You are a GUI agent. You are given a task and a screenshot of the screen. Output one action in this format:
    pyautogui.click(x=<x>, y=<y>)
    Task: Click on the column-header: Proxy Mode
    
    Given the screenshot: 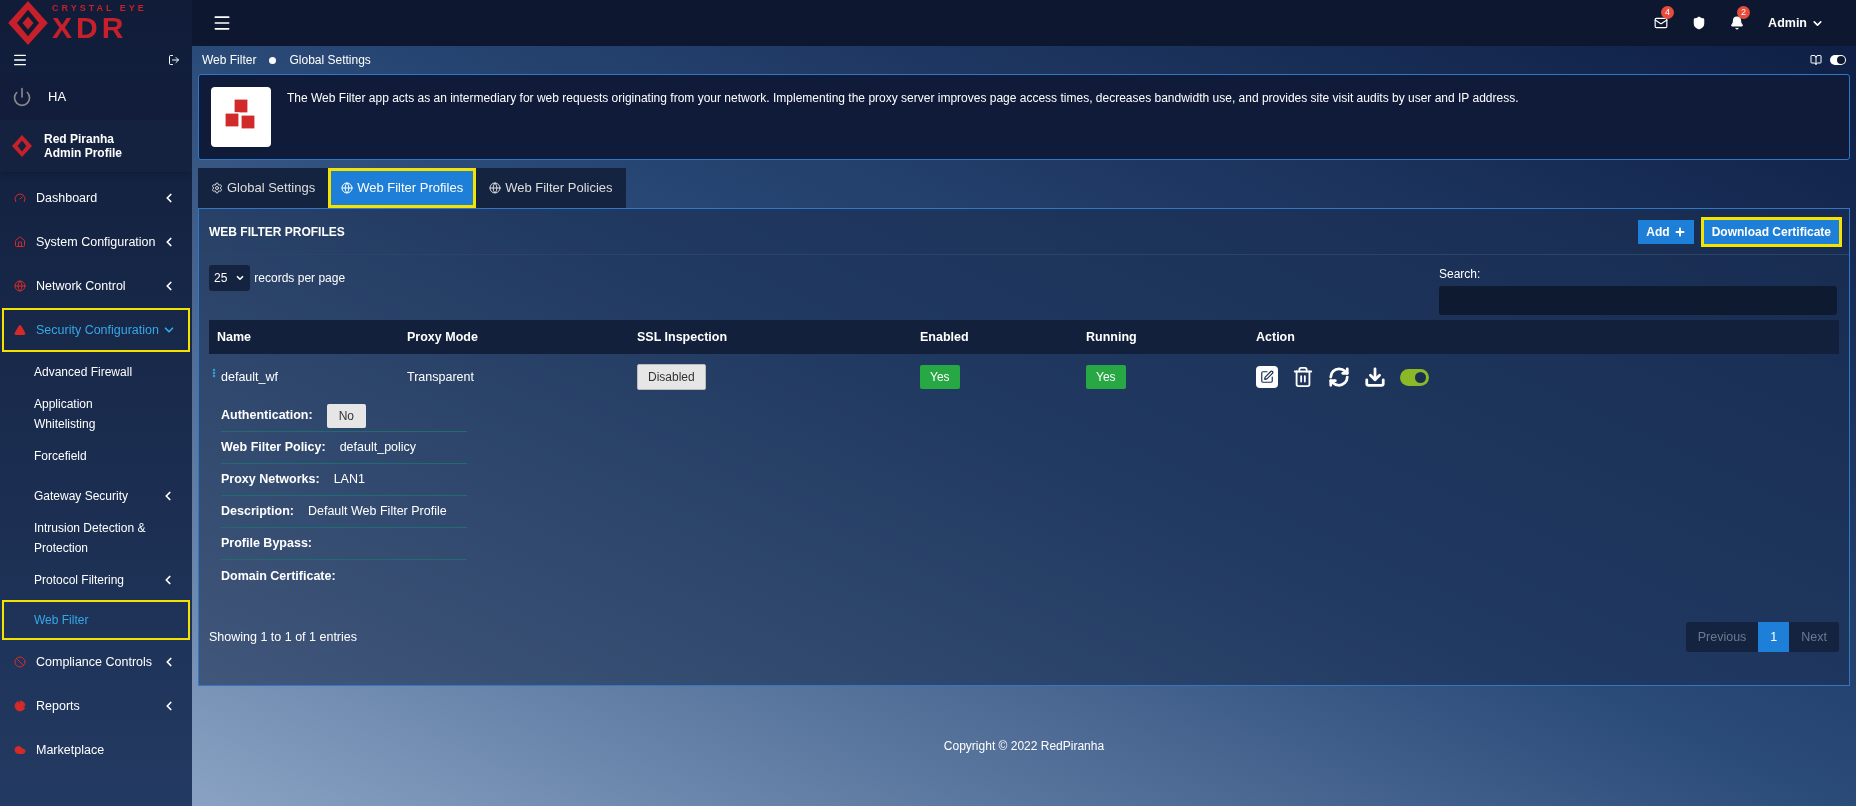 What is the action you would take?
    pyautogui.click(x=443, y=337)
    